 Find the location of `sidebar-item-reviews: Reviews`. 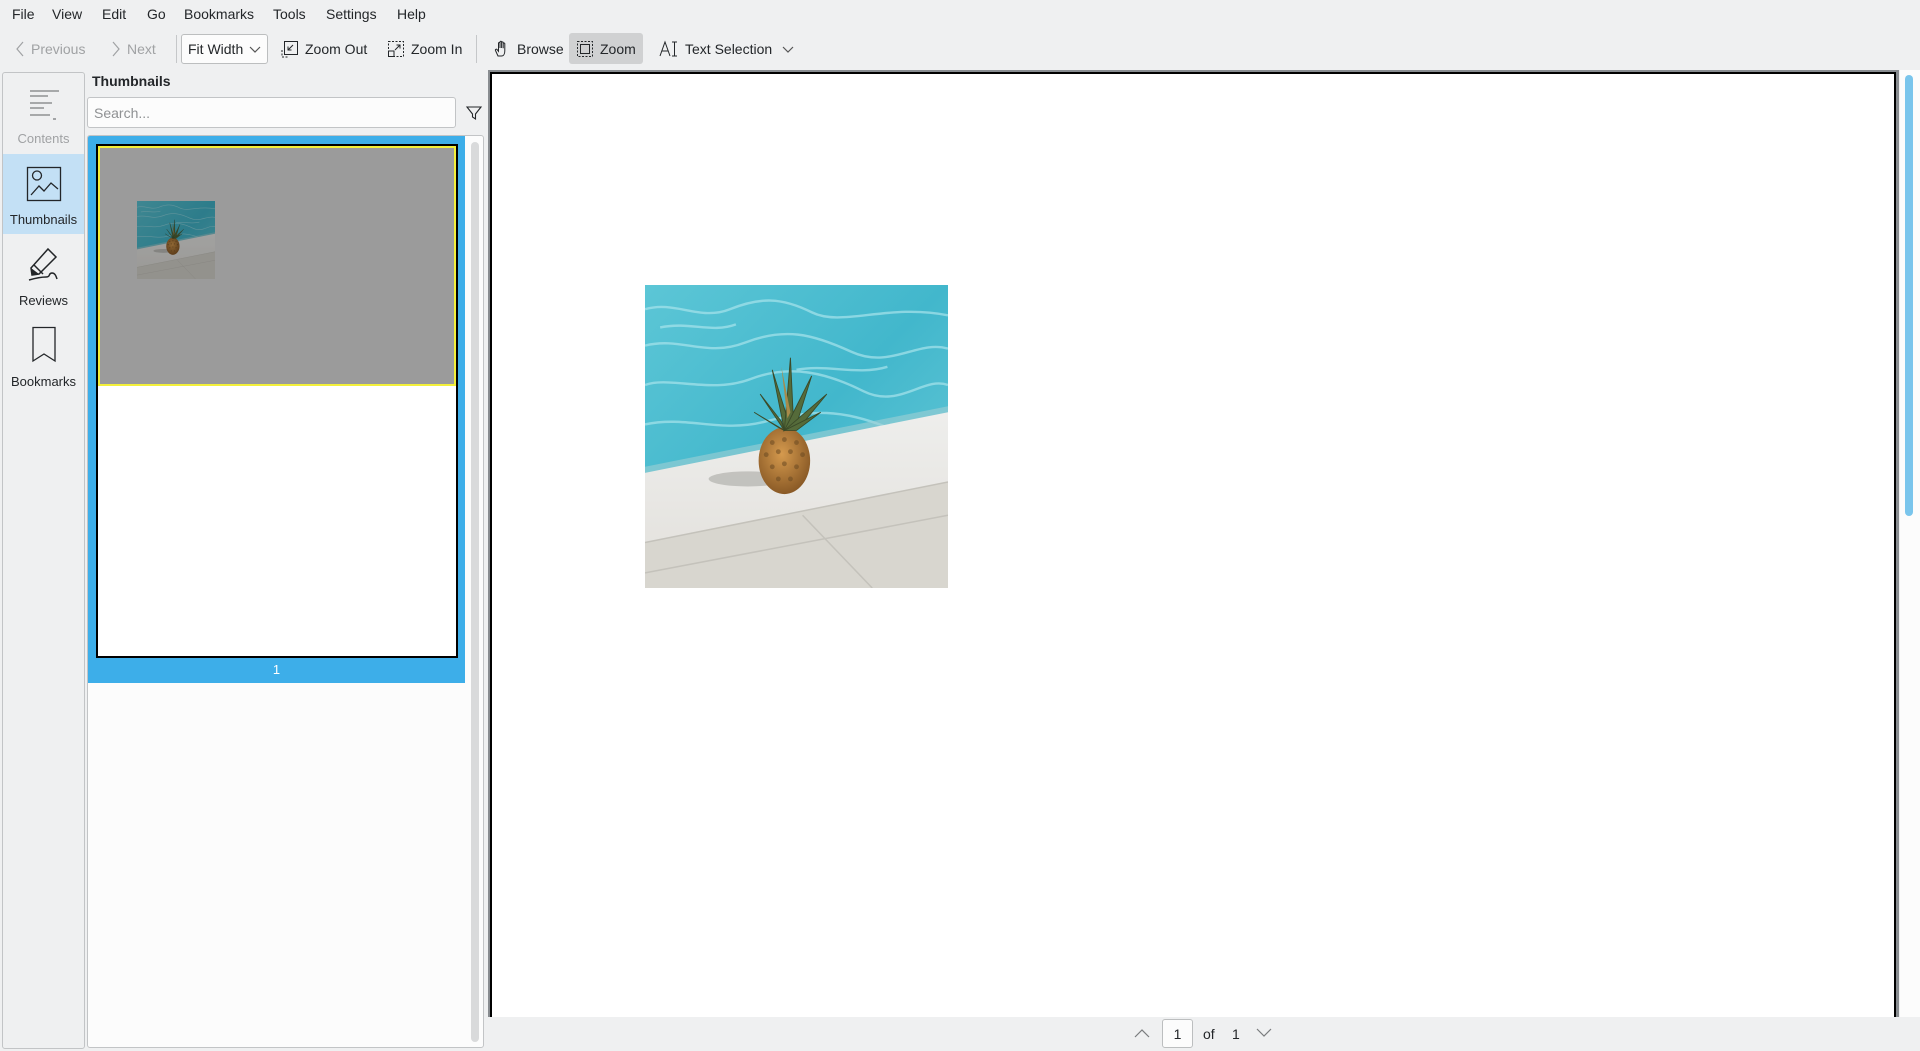

sidebar-item-reviews: Reviews is located at coordinates (43, 275).